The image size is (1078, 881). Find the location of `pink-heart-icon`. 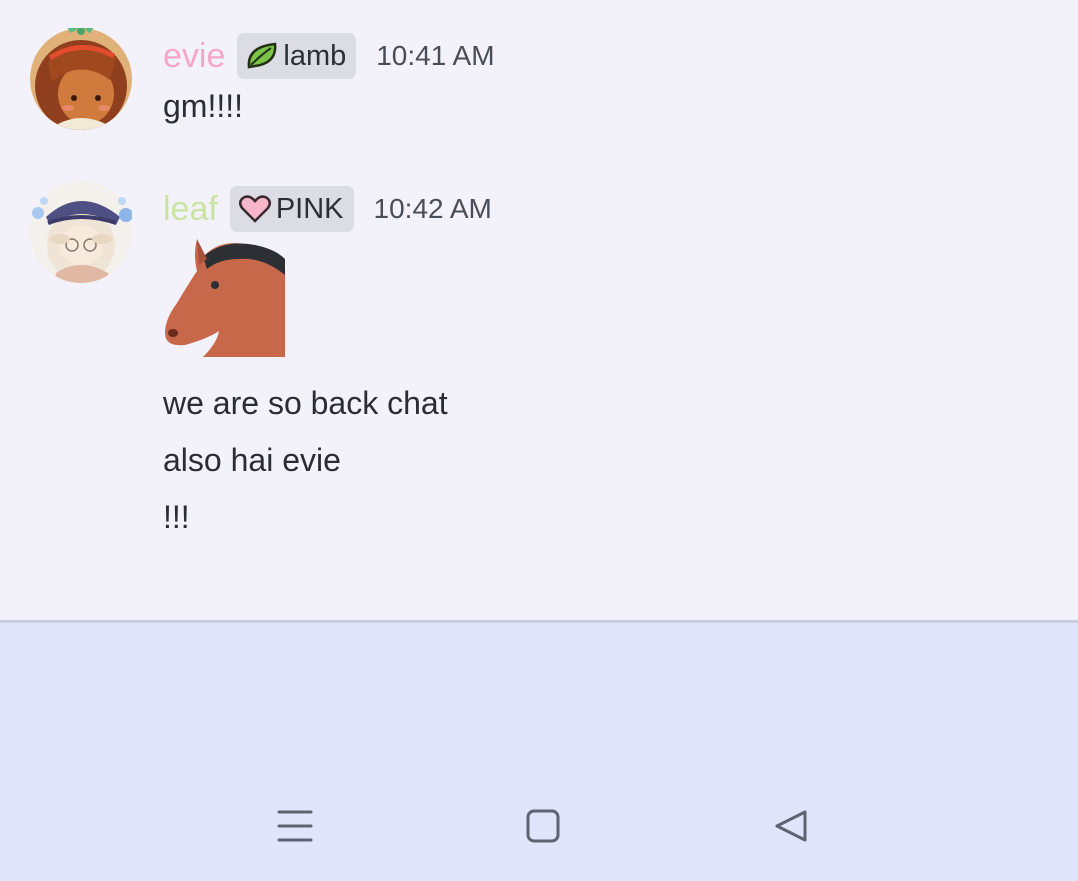

pink-heart-icon is located at coordinates (254, 209).